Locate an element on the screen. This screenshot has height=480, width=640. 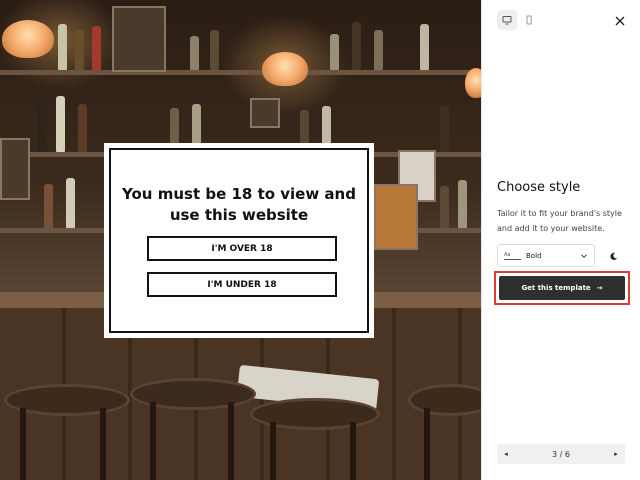
template-pager: ◂ 3 / 6 ▸ is located at coordinates (561, 454).